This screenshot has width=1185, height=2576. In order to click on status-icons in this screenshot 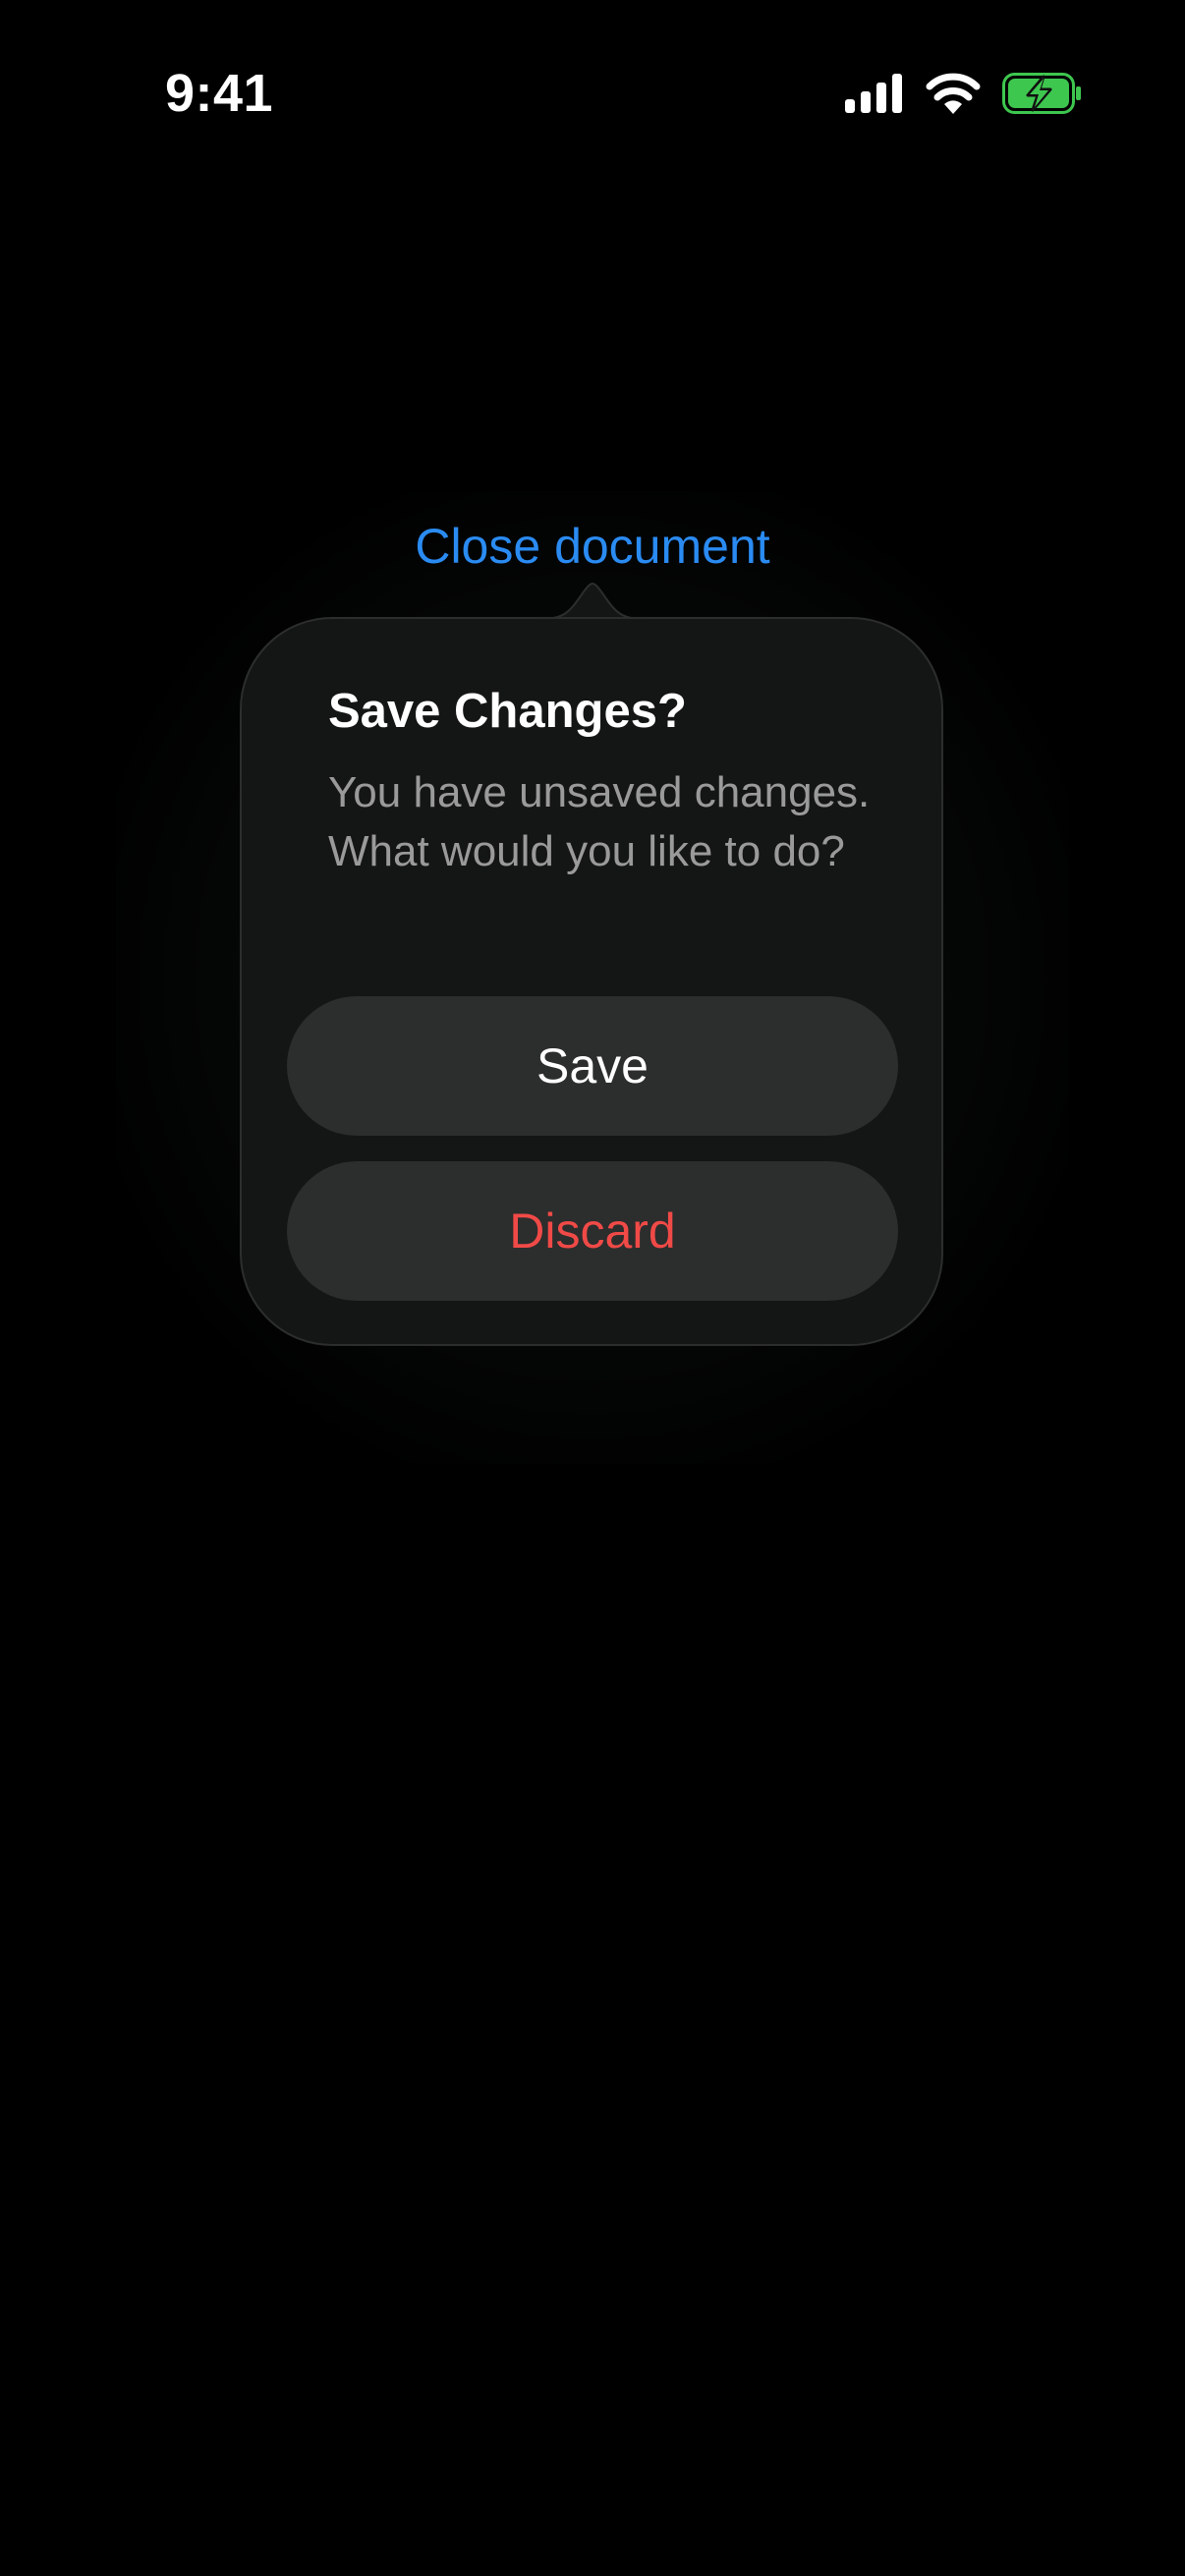, I will do `click(964, 93)`.